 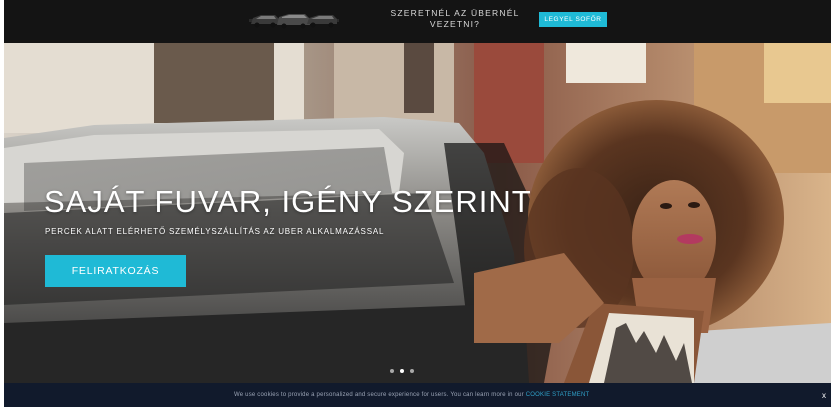 What do you see at coordinates (115, 271) in the screenshot?
I see `signup-button: FELIRATKOZÁS` at bounding box center [115, 271].